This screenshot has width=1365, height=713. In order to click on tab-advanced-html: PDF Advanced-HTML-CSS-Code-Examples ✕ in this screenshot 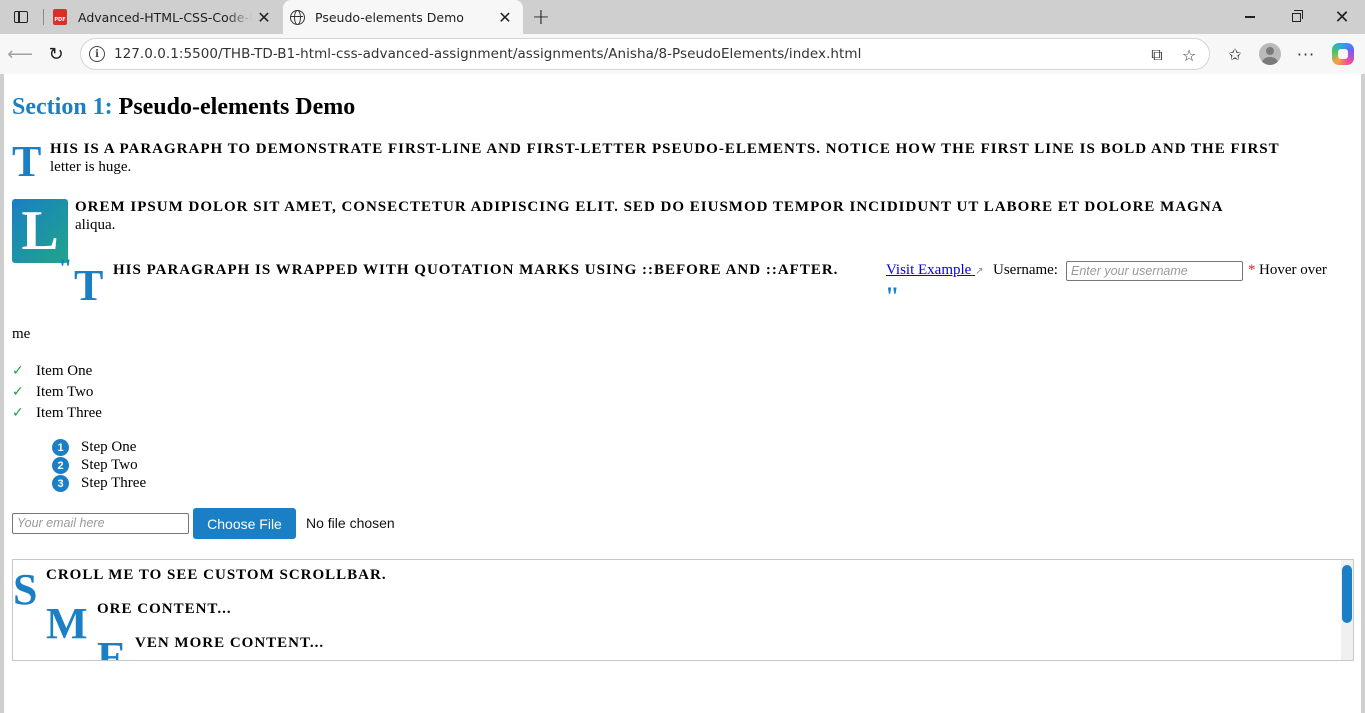, I will do `click(164, 17)`.